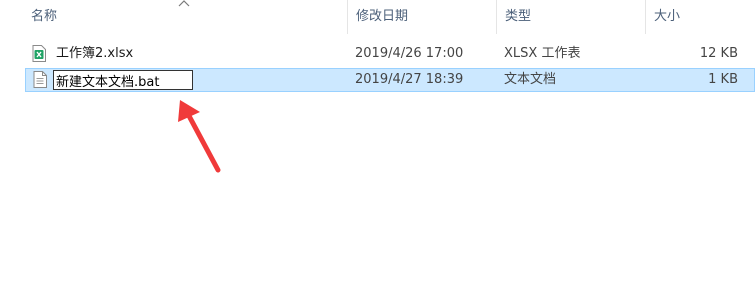  Describe the element at coordinates (723, 79) in the screenshot. I see `file-size: 1 KB` at that location.